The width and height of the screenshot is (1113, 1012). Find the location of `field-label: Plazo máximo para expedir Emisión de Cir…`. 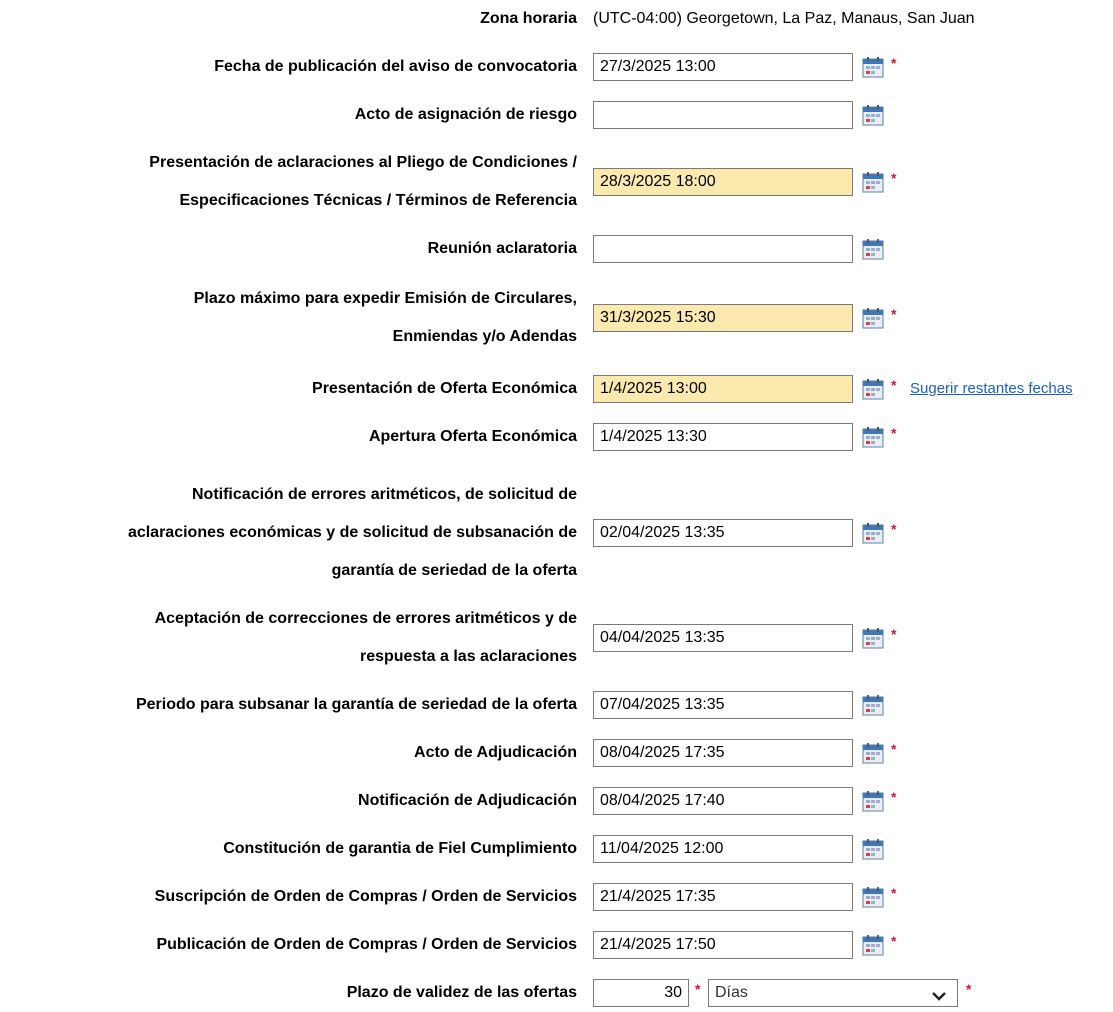

field-label: Plazo máximo para expedir Emisión de Cir… is located at coordinates (385, 318).